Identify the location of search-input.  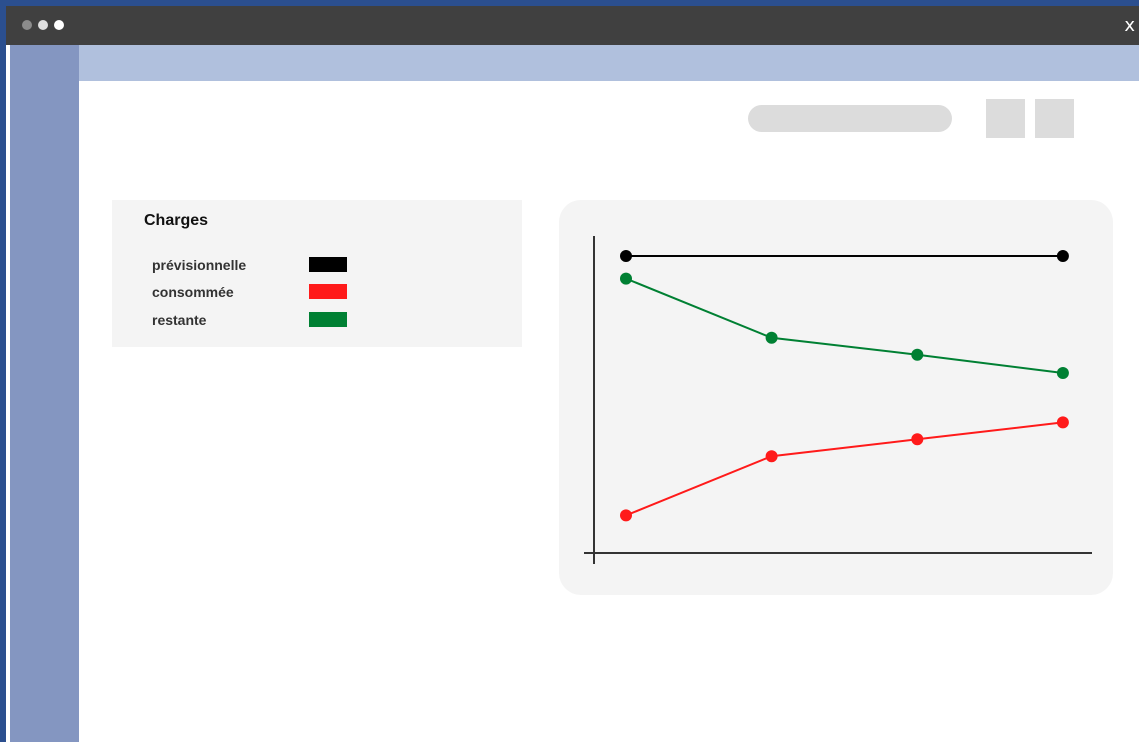
(850, 118).